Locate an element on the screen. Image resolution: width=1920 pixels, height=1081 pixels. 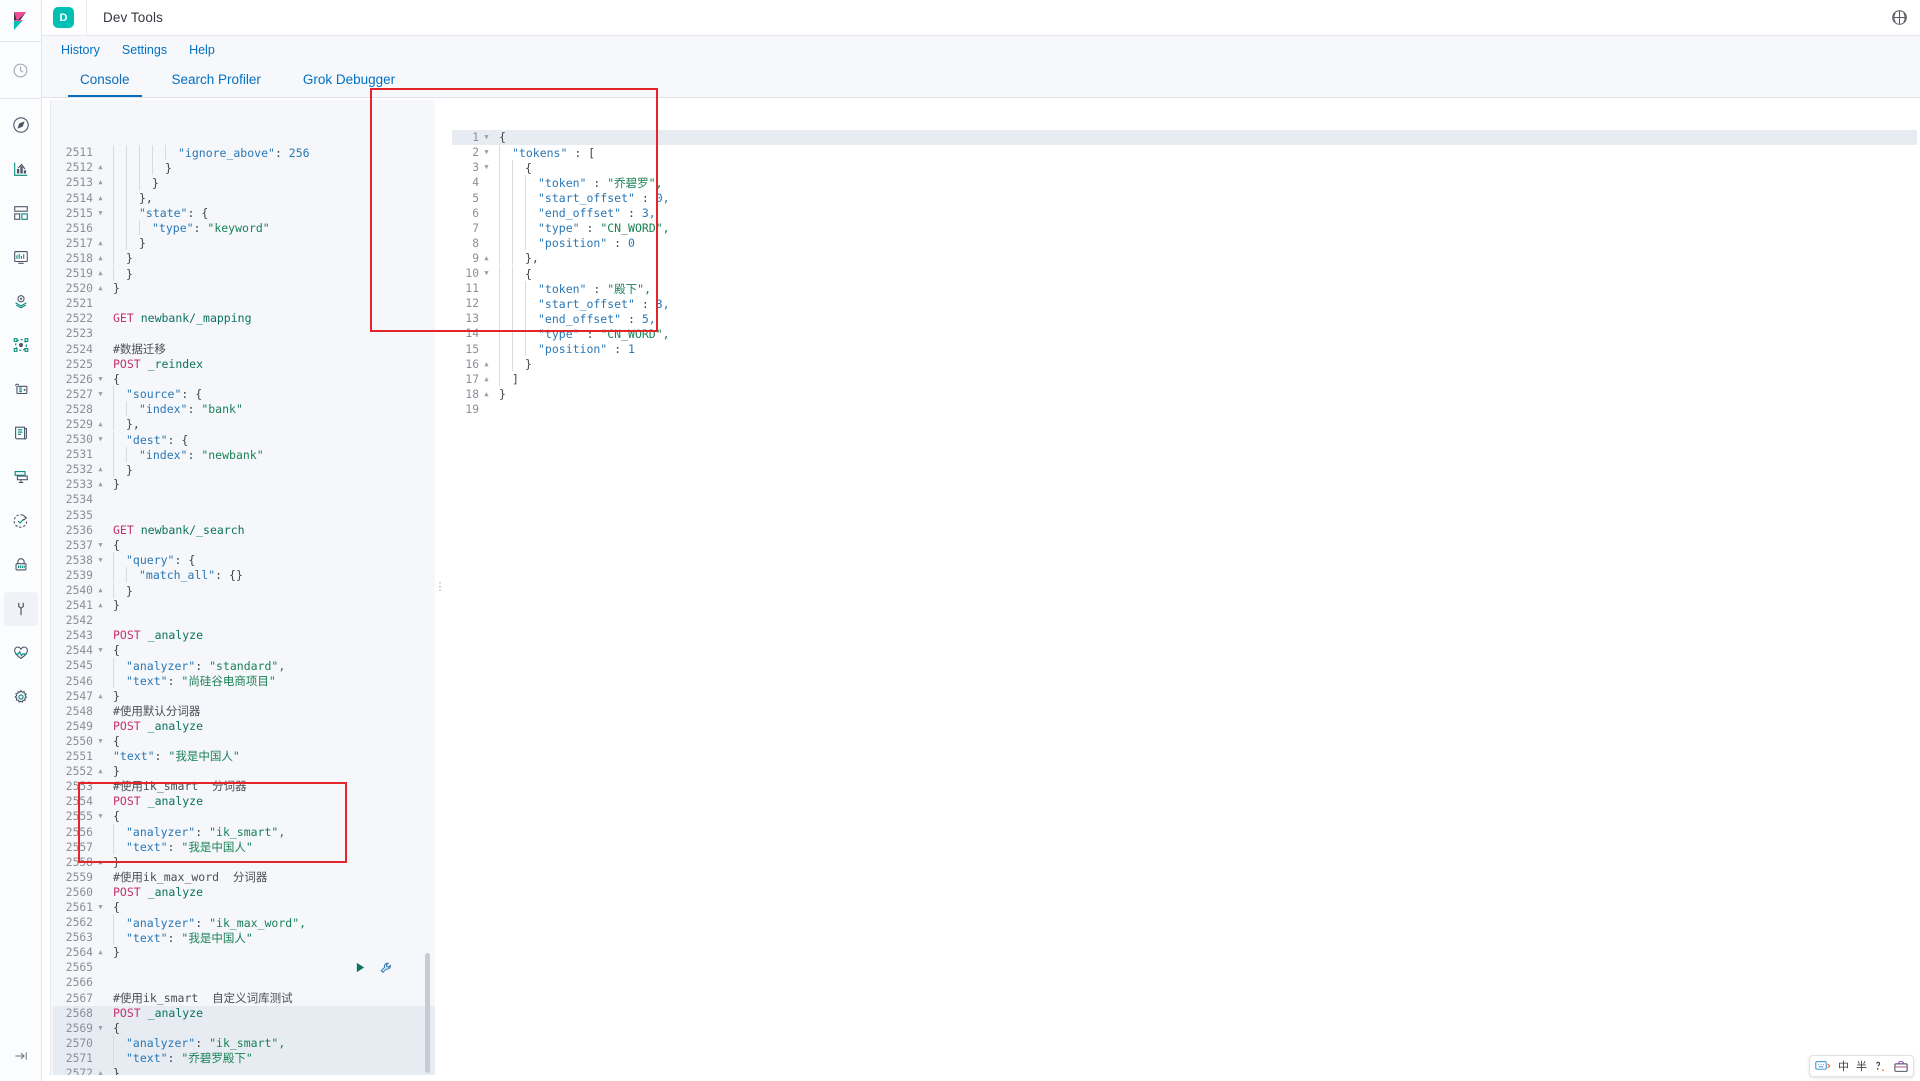
sidebar-item-dashboard is located at coordinates (21, 213).